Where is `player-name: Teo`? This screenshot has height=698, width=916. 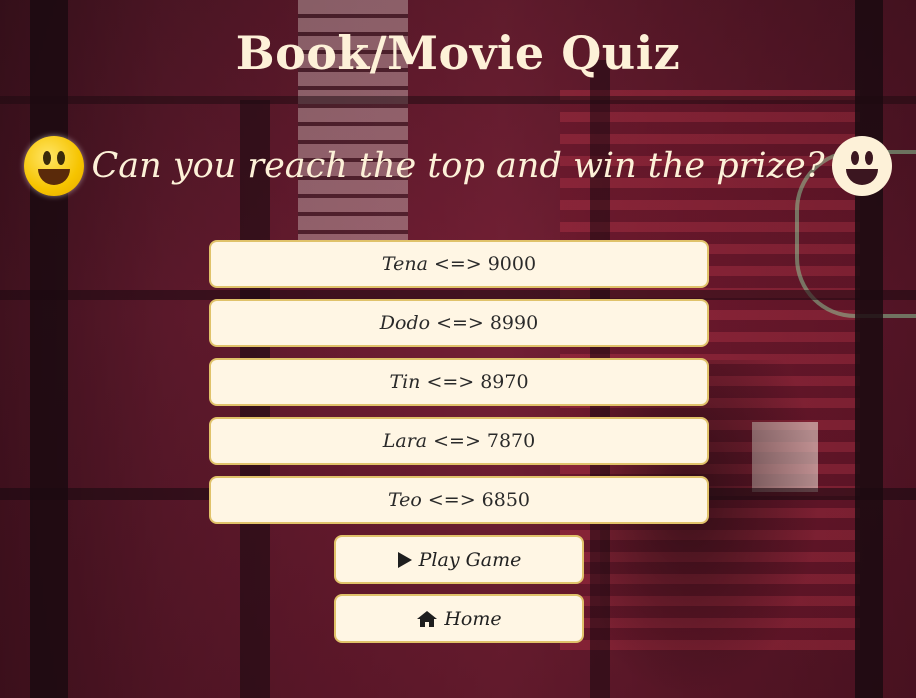 player-name: Teo is located at coordinates (404, 500).